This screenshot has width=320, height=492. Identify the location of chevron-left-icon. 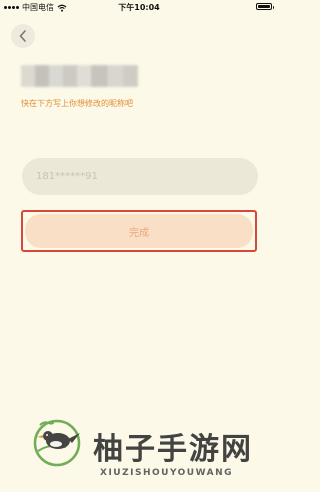
(22, 36).